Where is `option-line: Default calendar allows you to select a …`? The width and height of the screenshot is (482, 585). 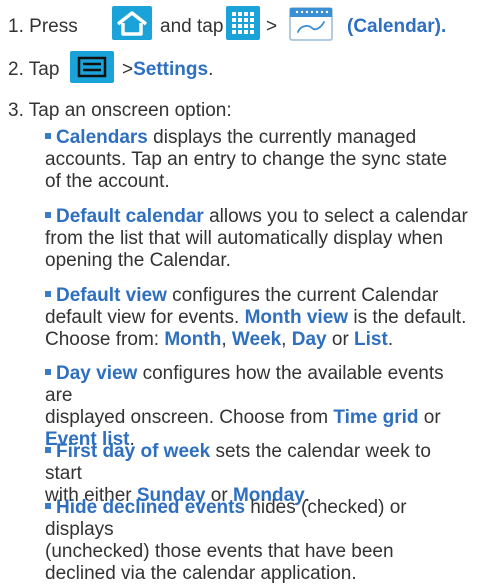 option-line: Default calendar allows you to select a … is located at coordinates (257, 217).